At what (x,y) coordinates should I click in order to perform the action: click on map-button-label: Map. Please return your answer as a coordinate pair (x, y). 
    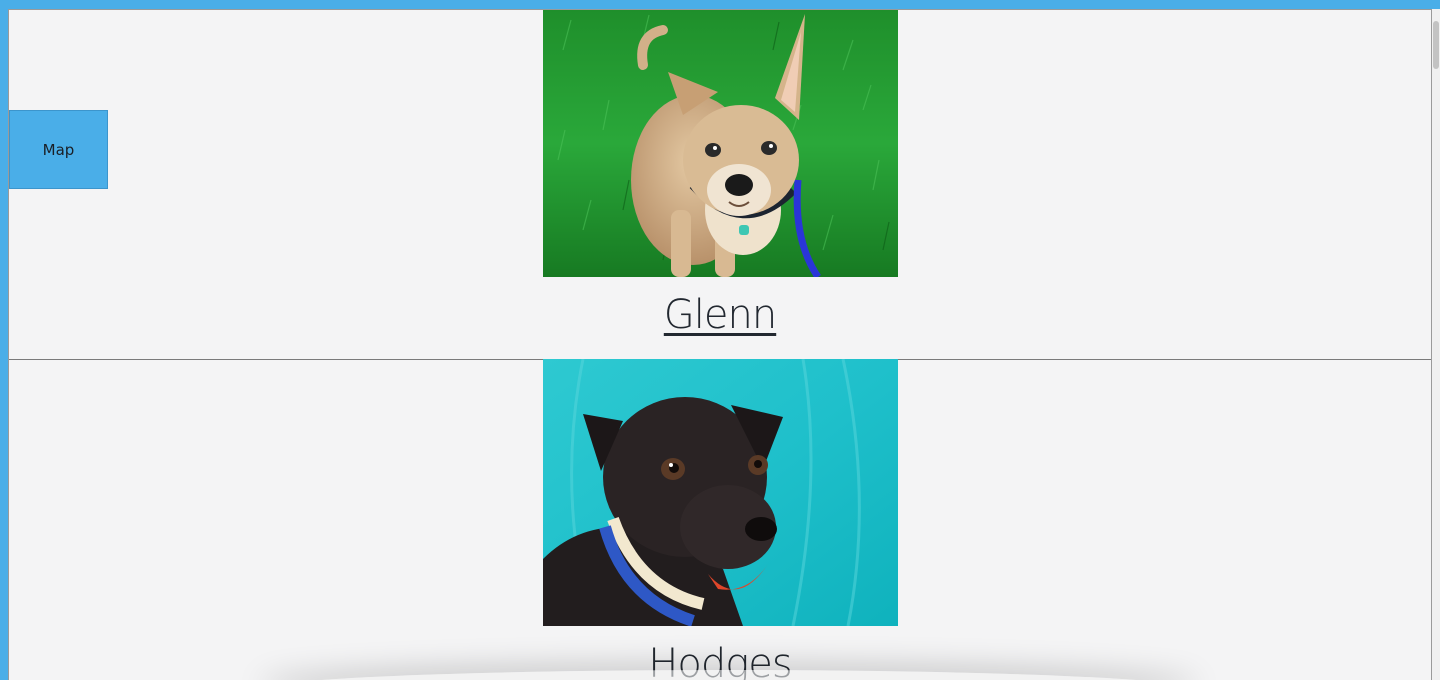
    Looking at the image, I should click on (58, 149).